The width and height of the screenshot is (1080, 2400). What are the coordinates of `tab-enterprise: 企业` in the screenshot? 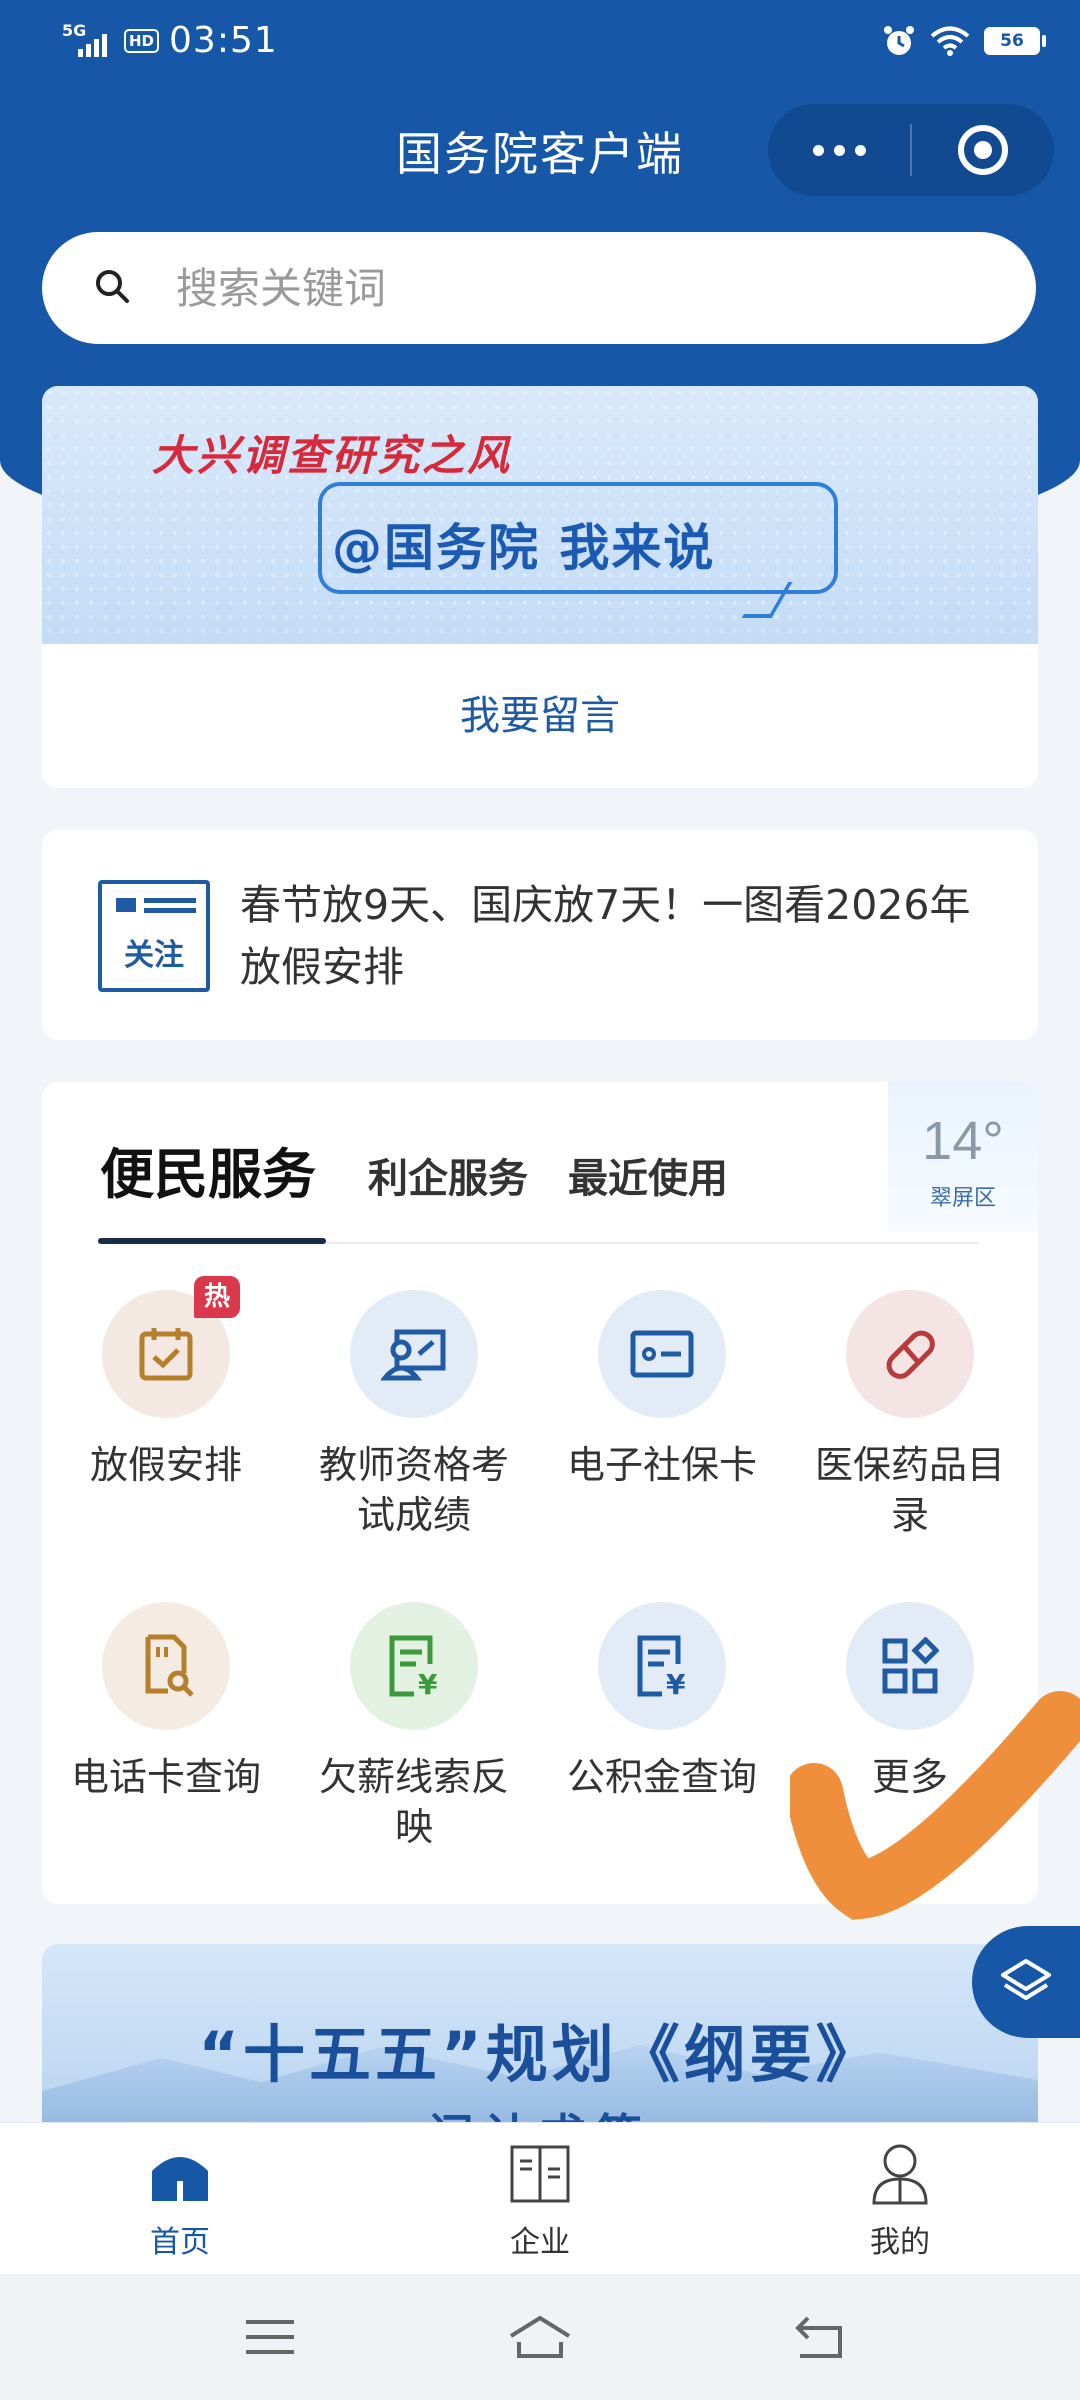 It's located at (540, 2201).